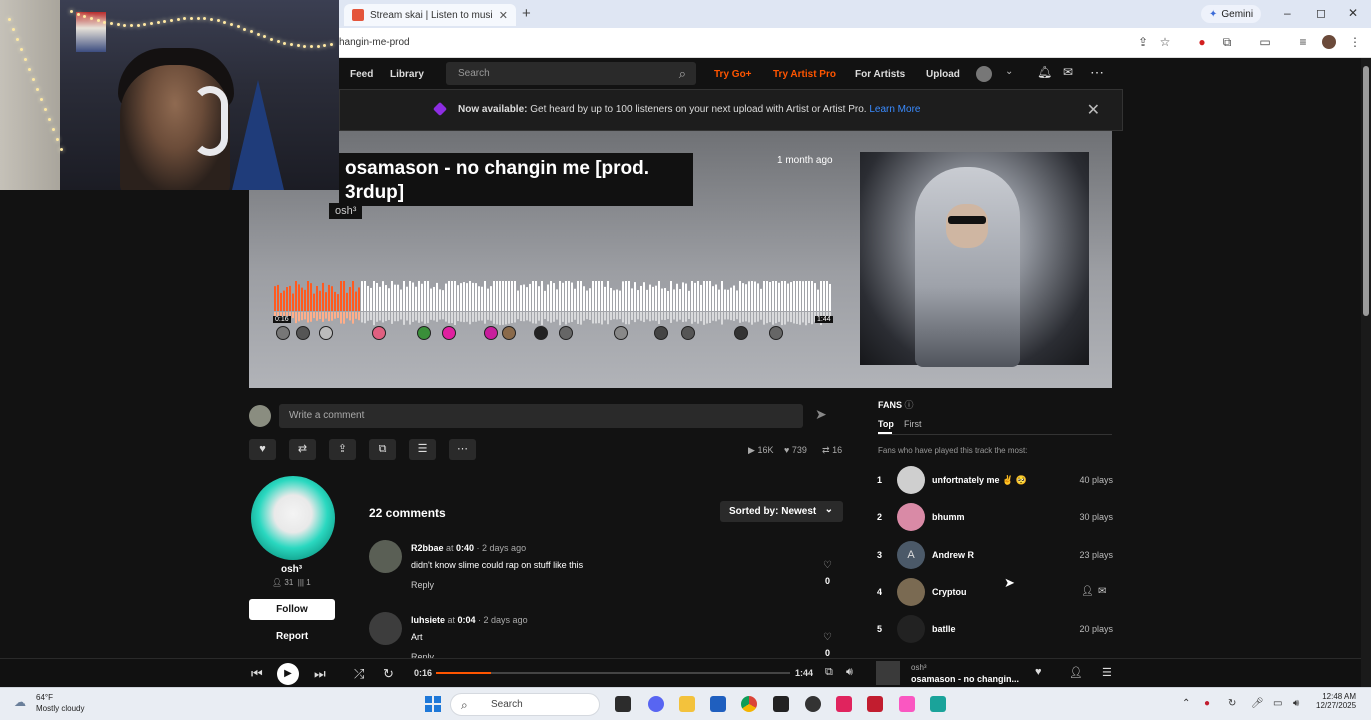  What do you see at coordinates (1068, 72) in the screenshot?
I see `messages-mail-icon: ✉` at bounding box center [1068, 72].